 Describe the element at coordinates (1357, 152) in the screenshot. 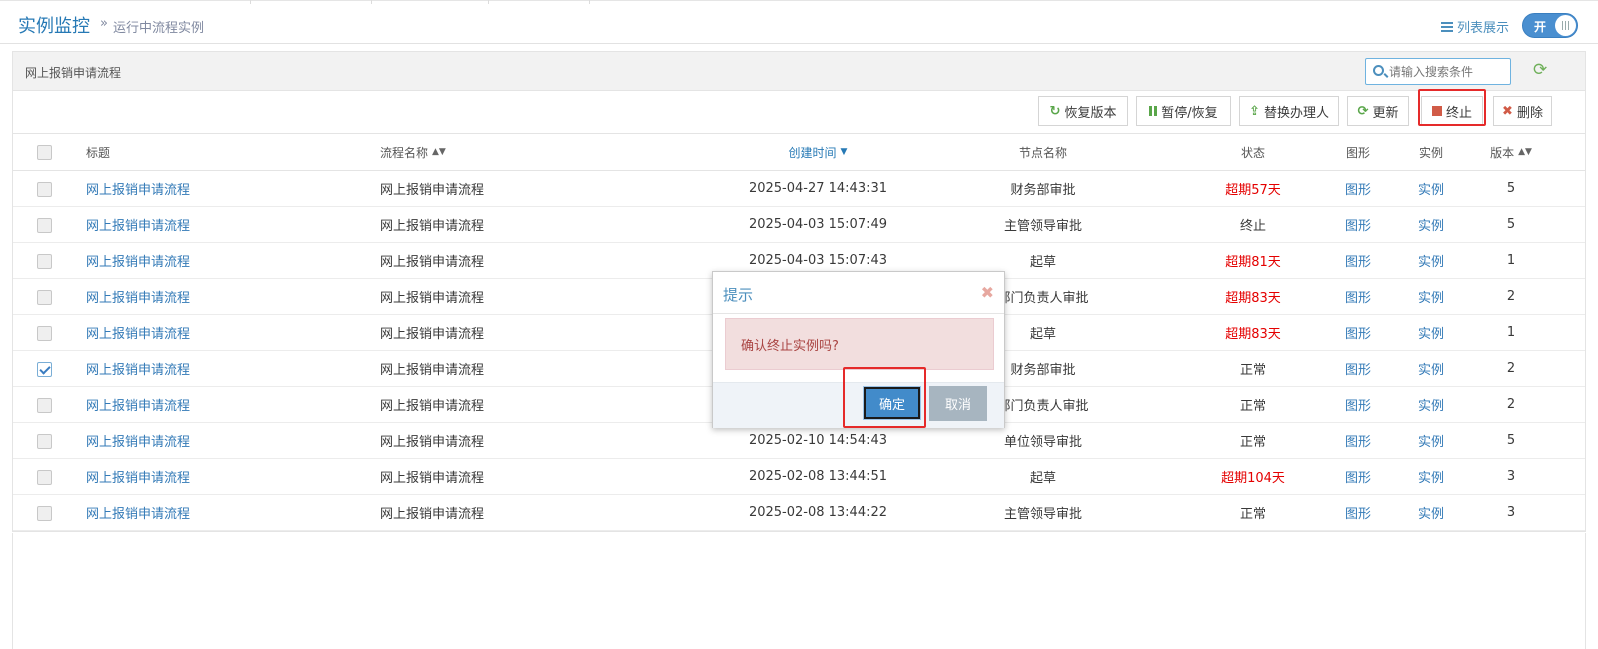

I see `header-graph: 图形` at that location.